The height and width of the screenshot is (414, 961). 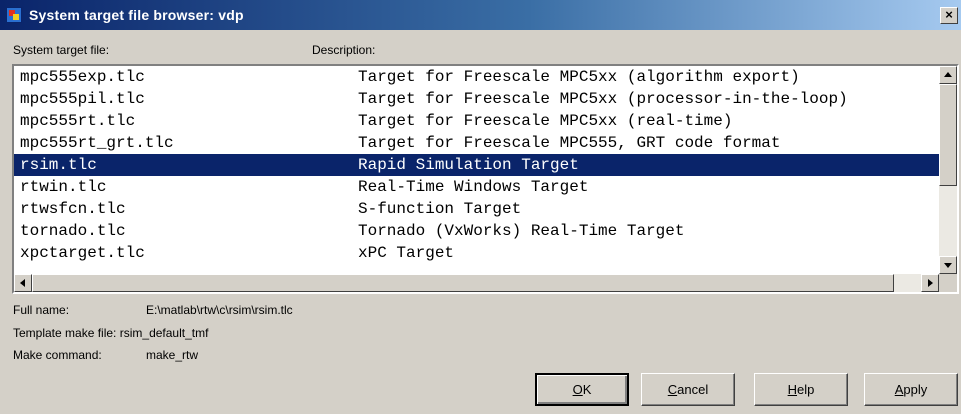 I want to click on full-name-row: Full name: E:\matlab\rtw\c\rsim\rsim.tlc, so click(x=153, y=310).